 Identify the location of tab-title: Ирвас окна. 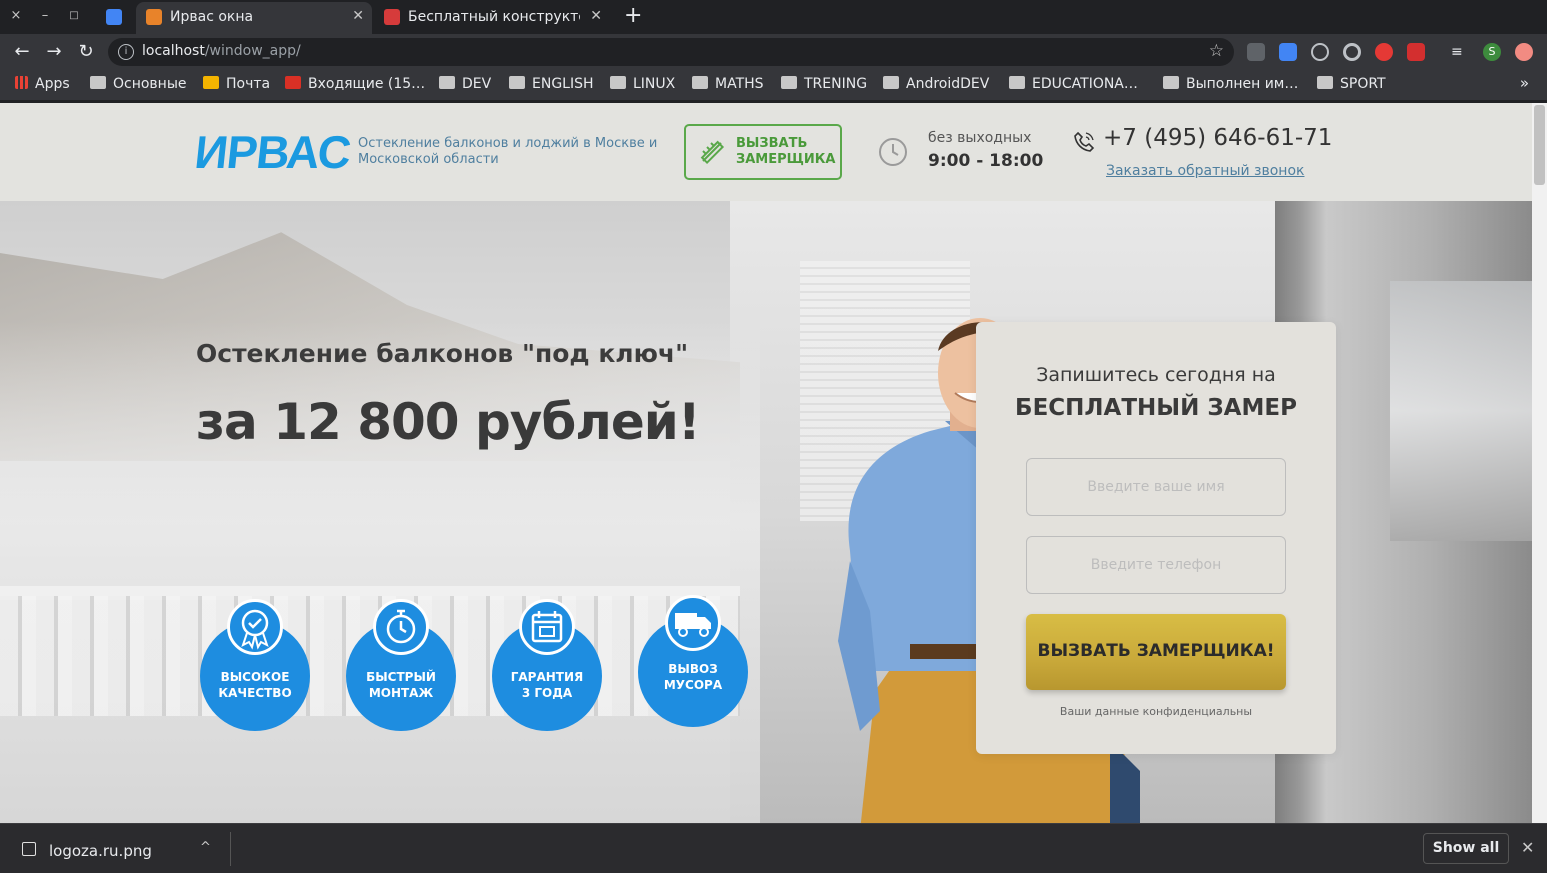
(212, 17).